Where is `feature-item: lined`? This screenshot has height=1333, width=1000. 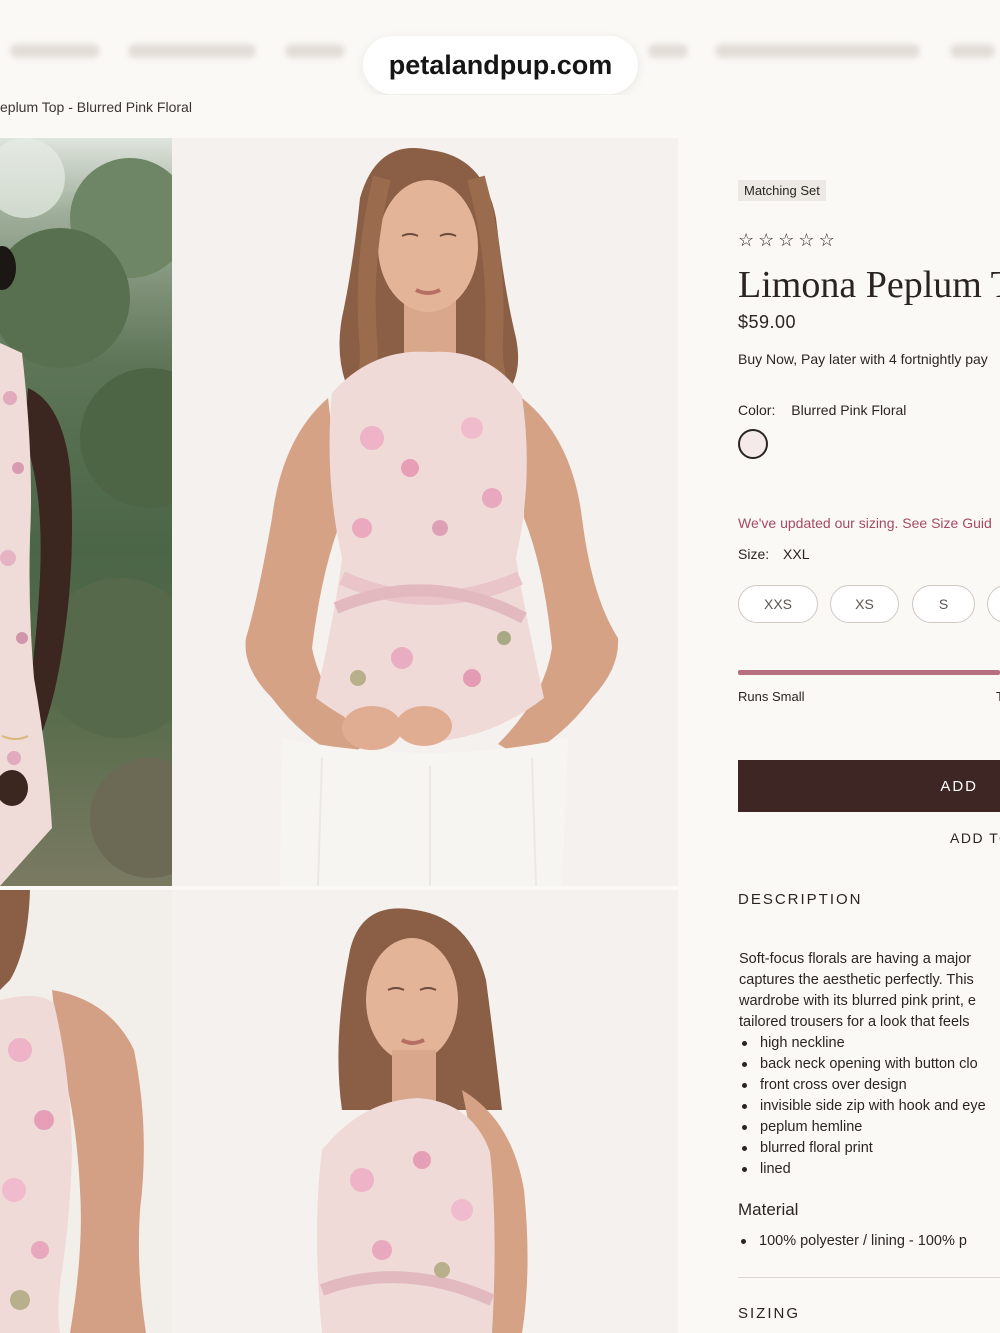
feature-item: lined is located at coordinates (869, 1169).